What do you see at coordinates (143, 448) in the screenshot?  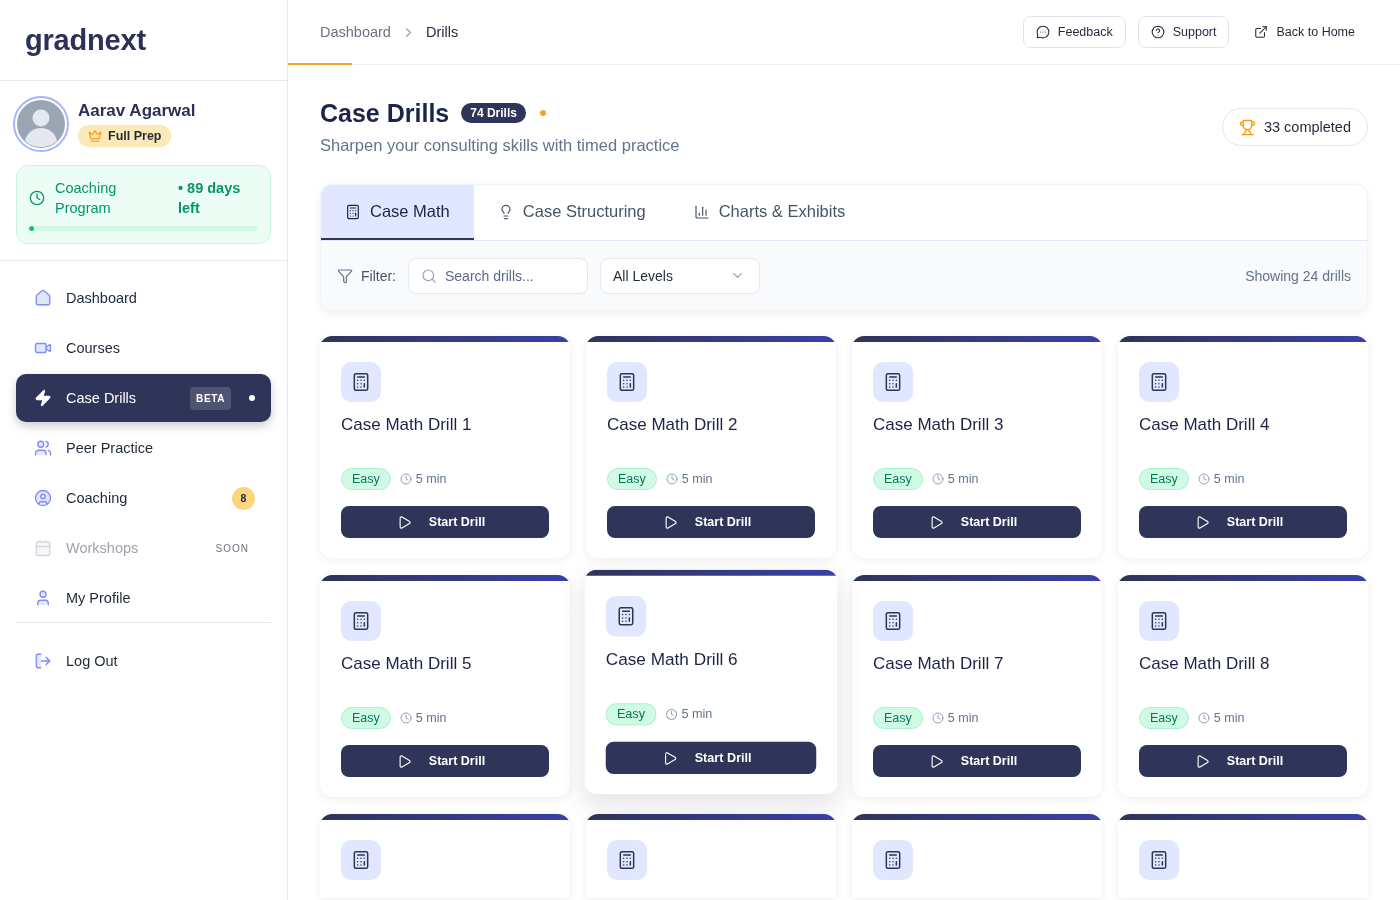 I see `nav-item: Peer Practice` at bounding box center [143, 448].